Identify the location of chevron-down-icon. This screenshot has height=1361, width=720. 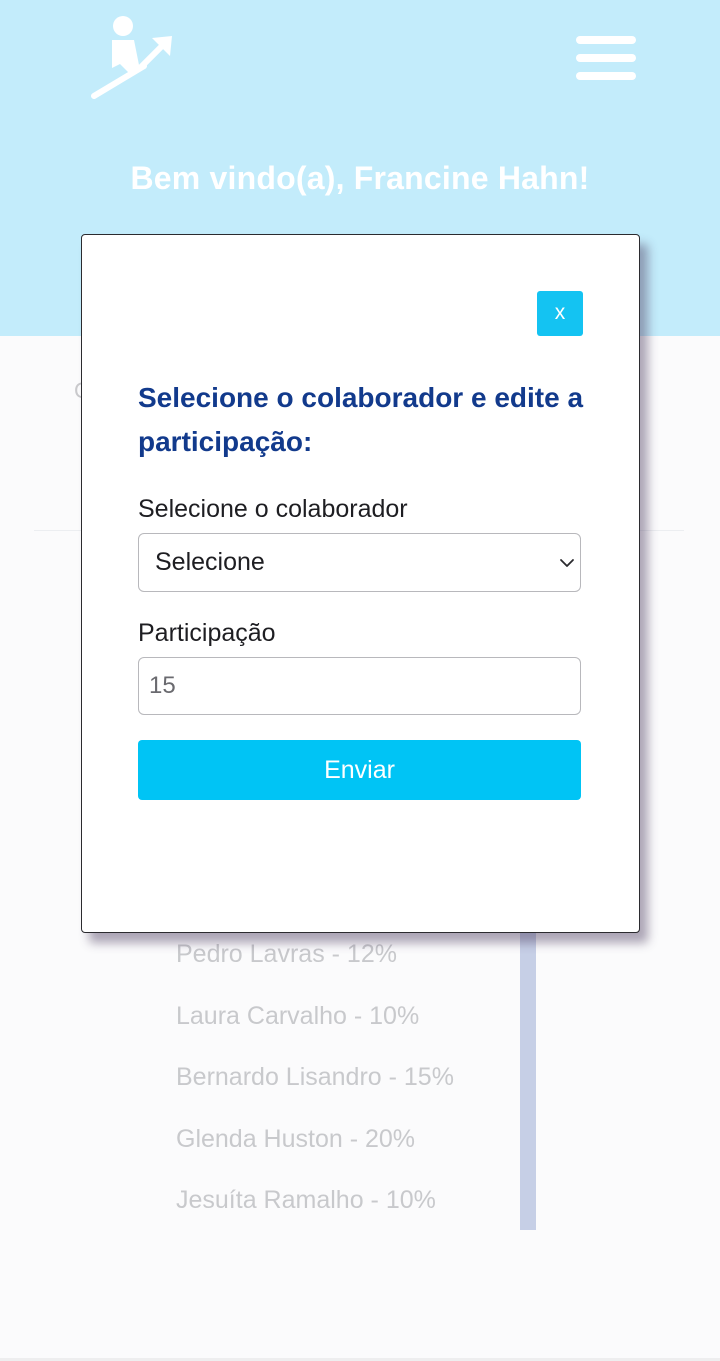
(567, 563).